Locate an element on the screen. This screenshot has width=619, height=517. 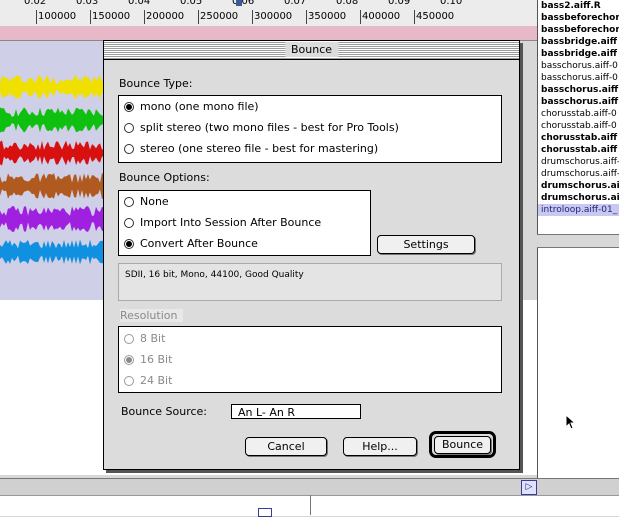
bounce-source-selector: An L- An R is located at coordinates (296, 411).